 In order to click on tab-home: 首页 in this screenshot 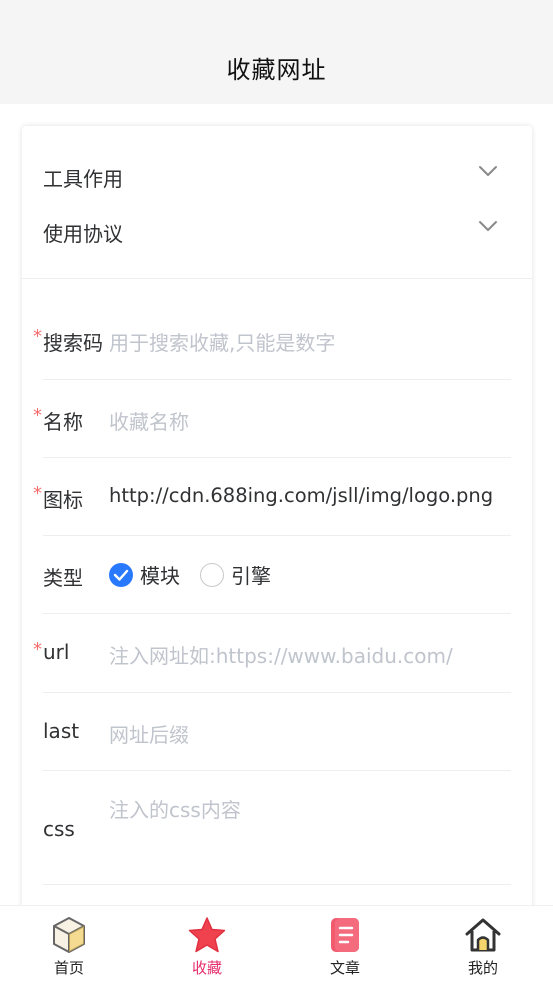, I will do `click(69, 945)`.